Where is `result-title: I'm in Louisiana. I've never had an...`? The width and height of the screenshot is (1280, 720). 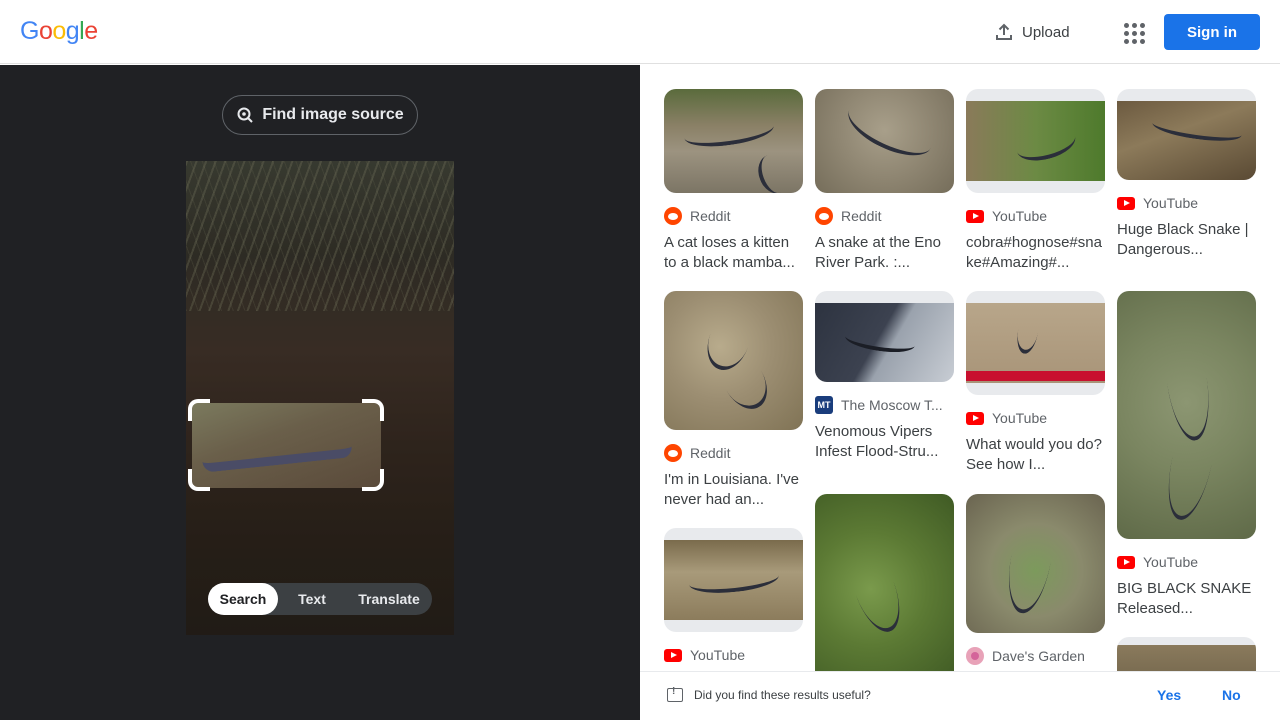
result-title: I'm in Louisiana. I've never had an... is located at coordinates (733, 490).